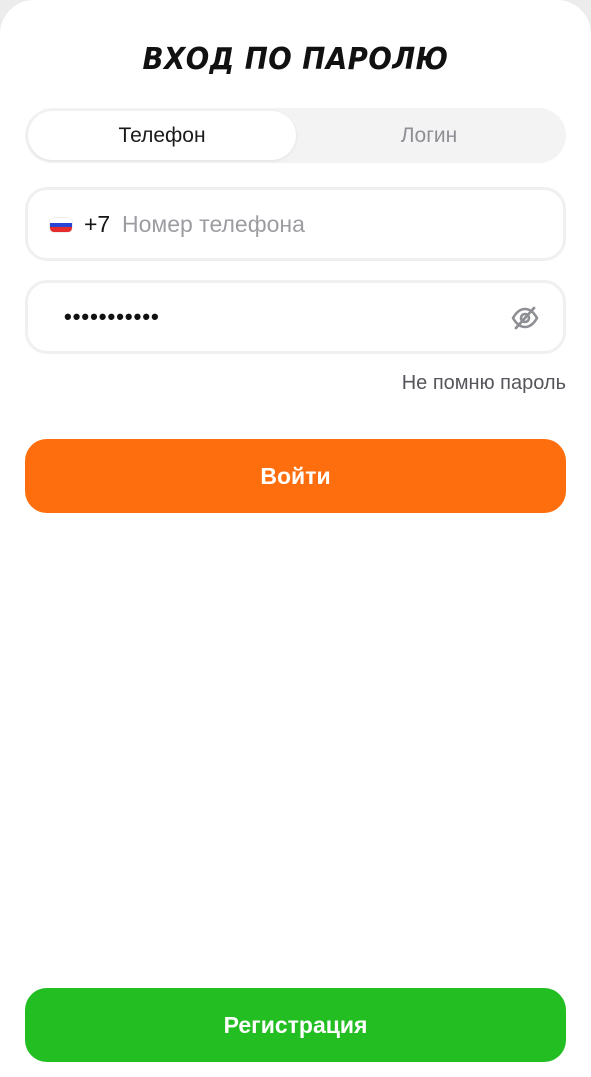  What do you see at coordinates (295, 59) in the screenshot?
I see `page-title: ВХОД ПО ПАРОЛЮ` at bounding box center [295, 59].